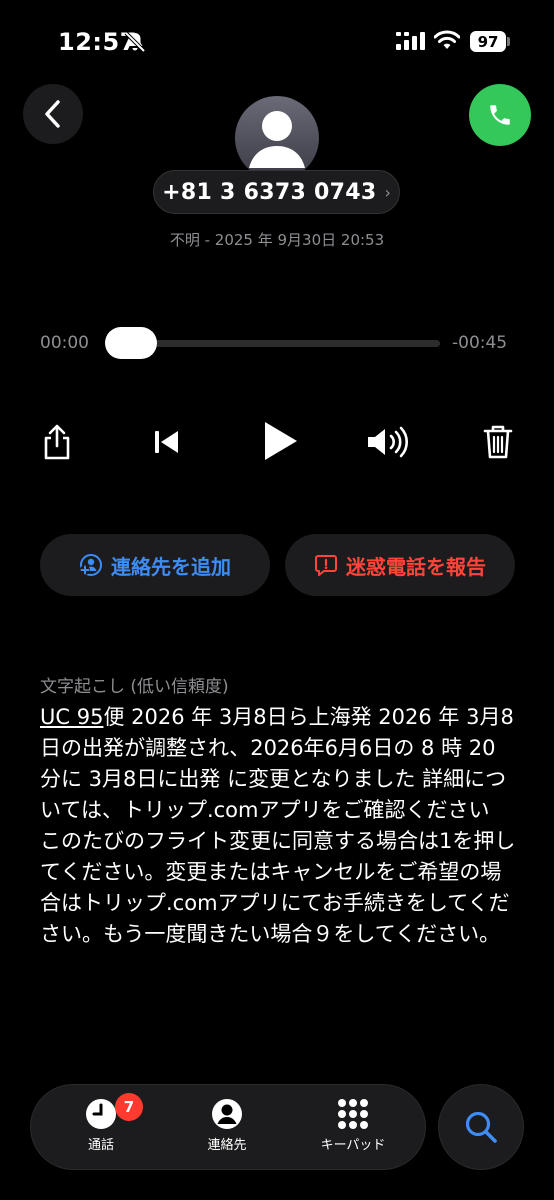 The height and width of the screenshot is (1200, 554). I want to click on battery-indicator: 97, so click(488, 41).